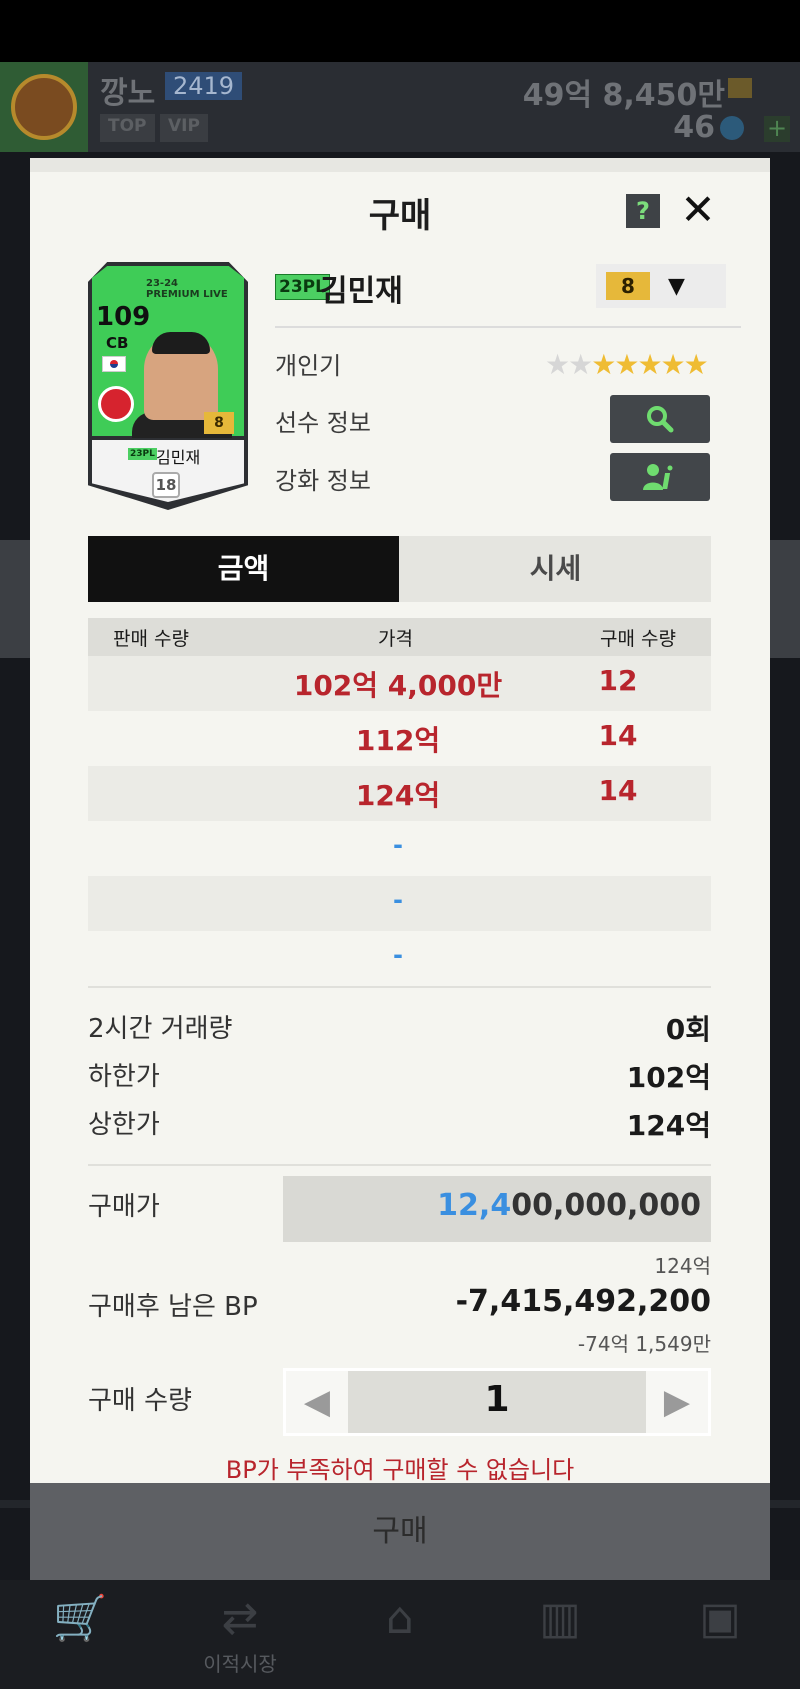 This screenshot has width=800, height=1689. I want to click on transfer-icon: ⇄, so click(240, 1618).